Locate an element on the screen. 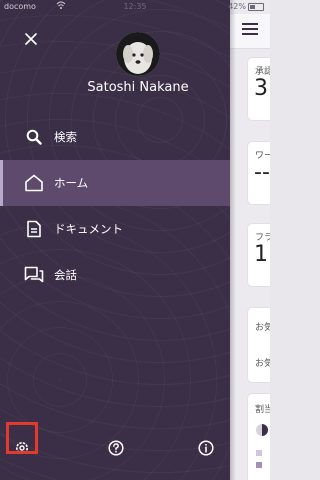  hamburger-menu-icon is located at coordinates (250, 29).